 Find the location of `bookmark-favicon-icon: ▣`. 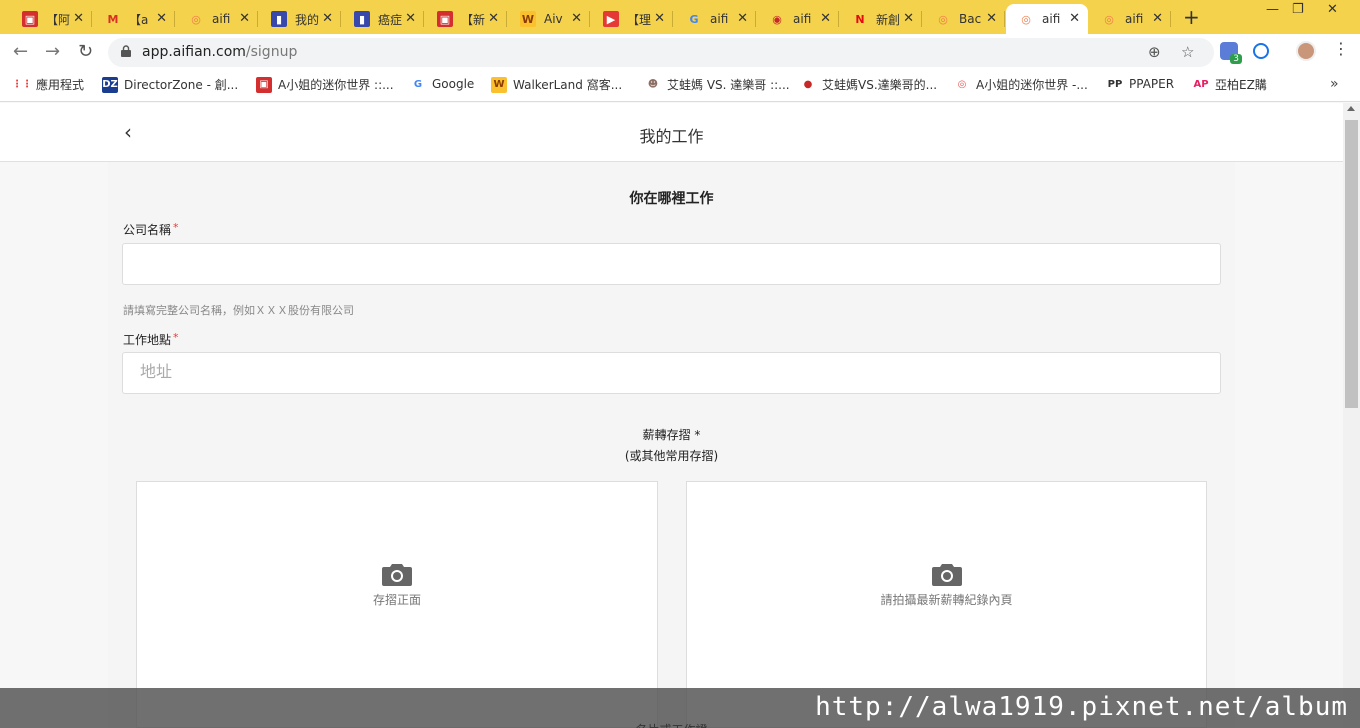

bookmark-favicon-icon: ▣ is located at coordinates (264, 84).